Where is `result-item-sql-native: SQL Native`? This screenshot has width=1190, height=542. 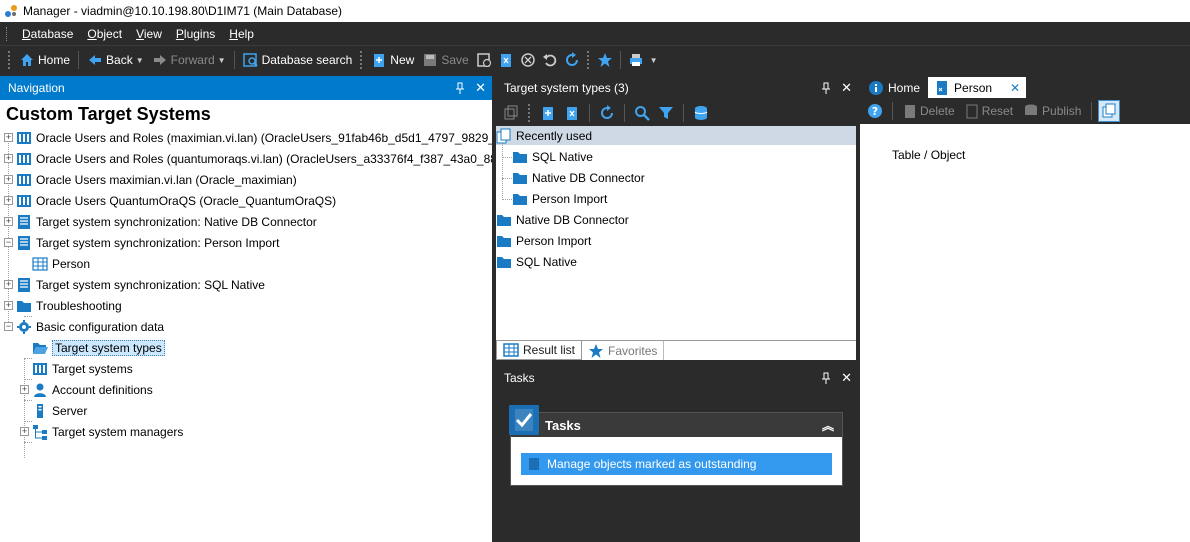 result-item-sql-native: SQL Native is located at coordinates (536, 261).